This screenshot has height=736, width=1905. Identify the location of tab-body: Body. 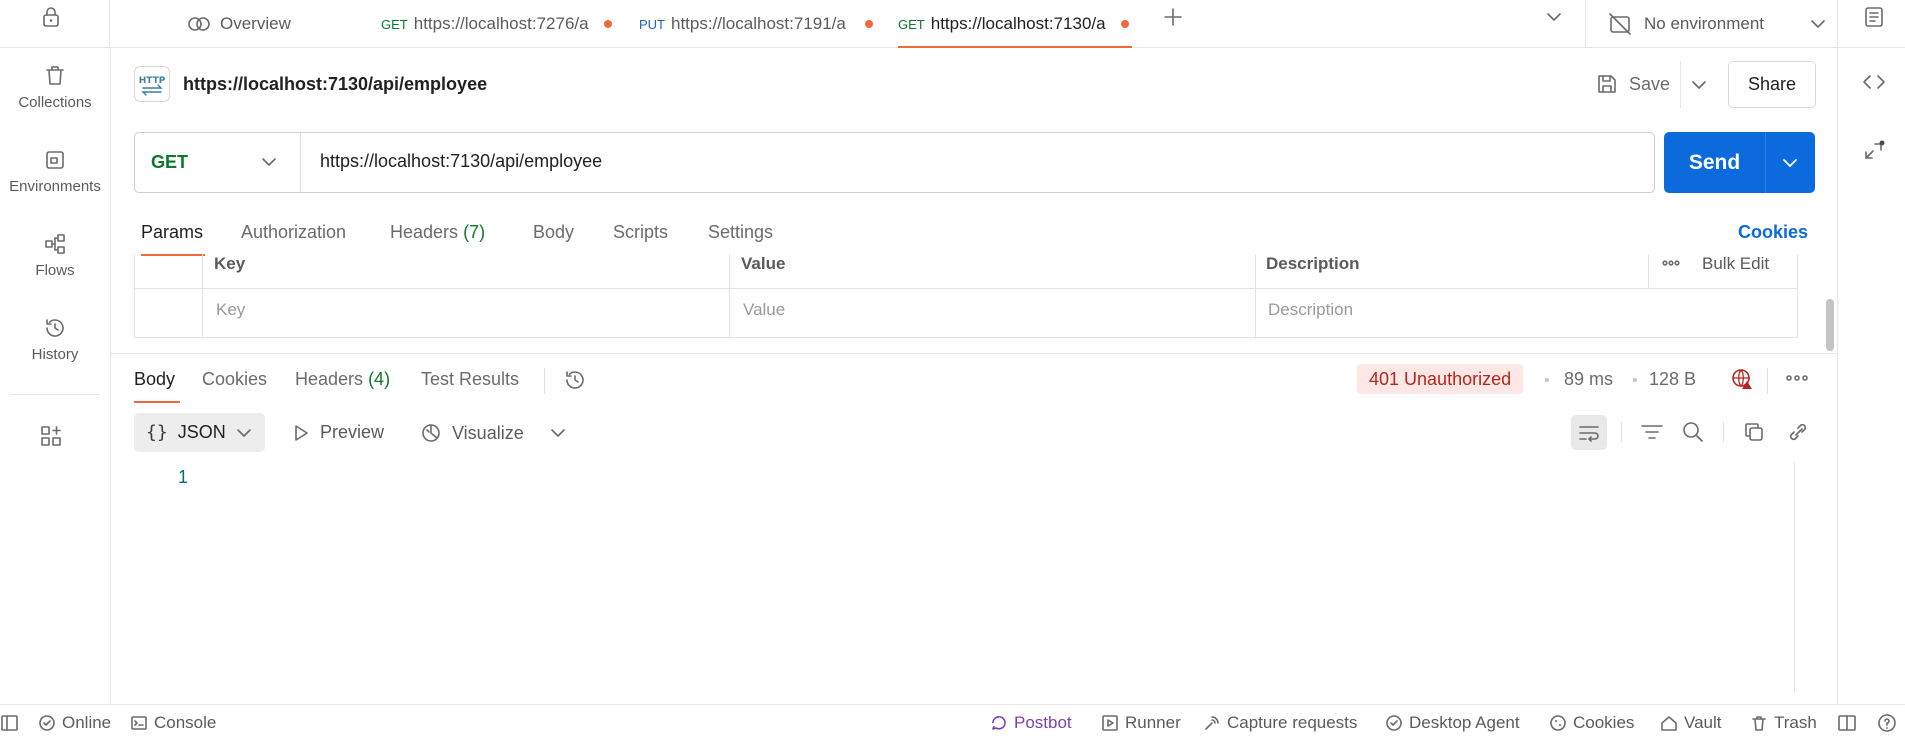
(553, 232).